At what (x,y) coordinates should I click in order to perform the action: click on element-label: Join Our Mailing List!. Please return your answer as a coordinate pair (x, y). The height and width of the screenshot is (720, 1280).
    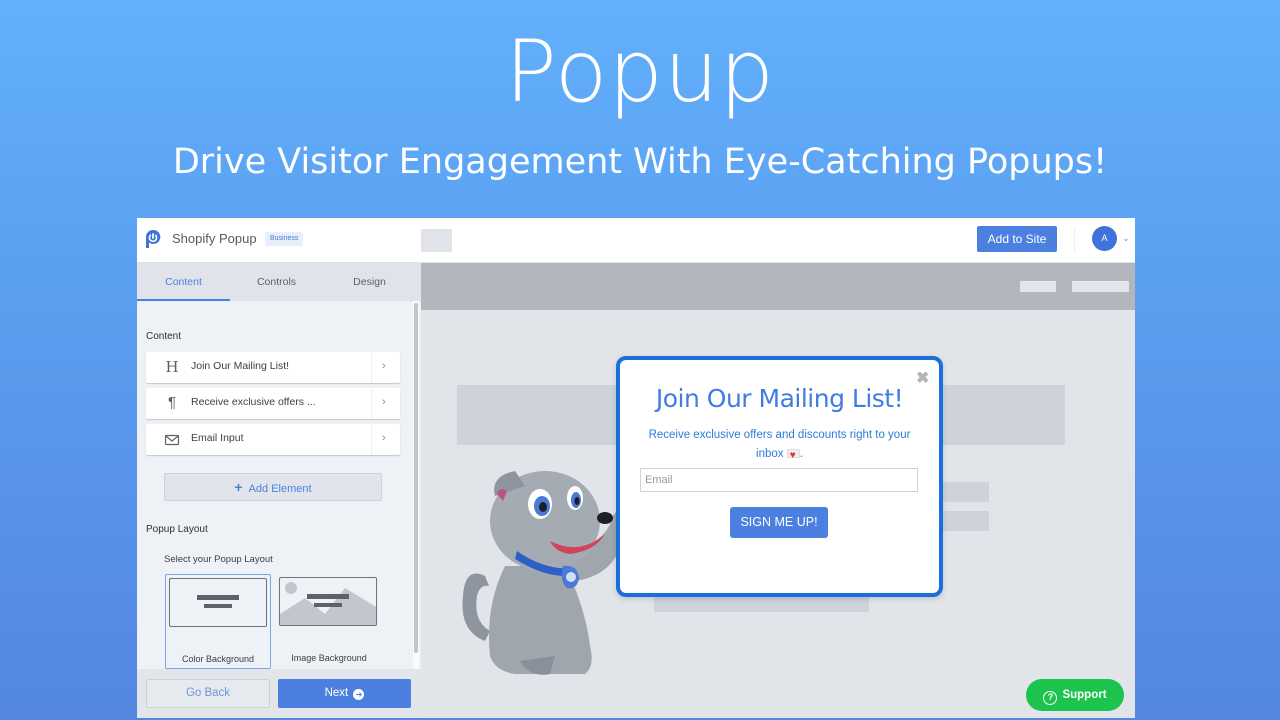
    Looking at the image, I should click on (240, 366).